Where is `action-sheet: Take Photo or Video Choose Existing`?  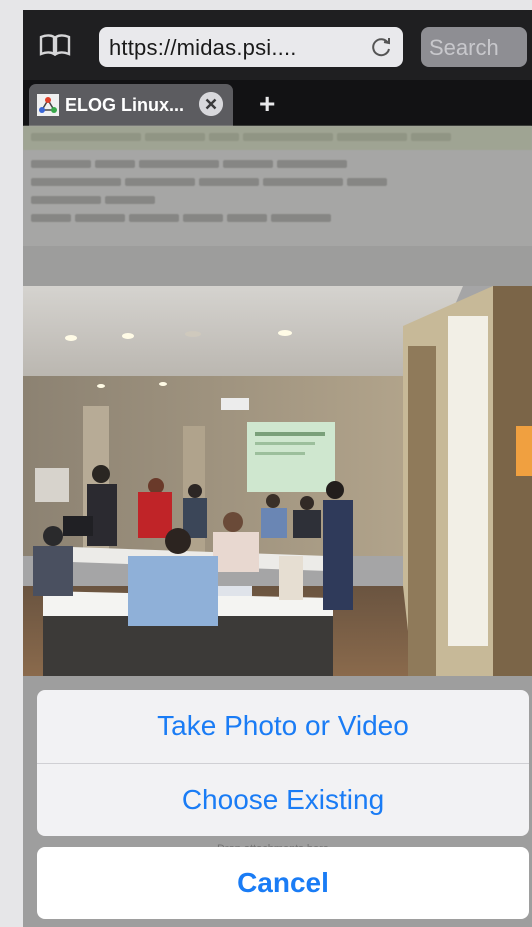 action-sheet: Take Photo or Video Choose Existing is located at coordinates (283, 763).